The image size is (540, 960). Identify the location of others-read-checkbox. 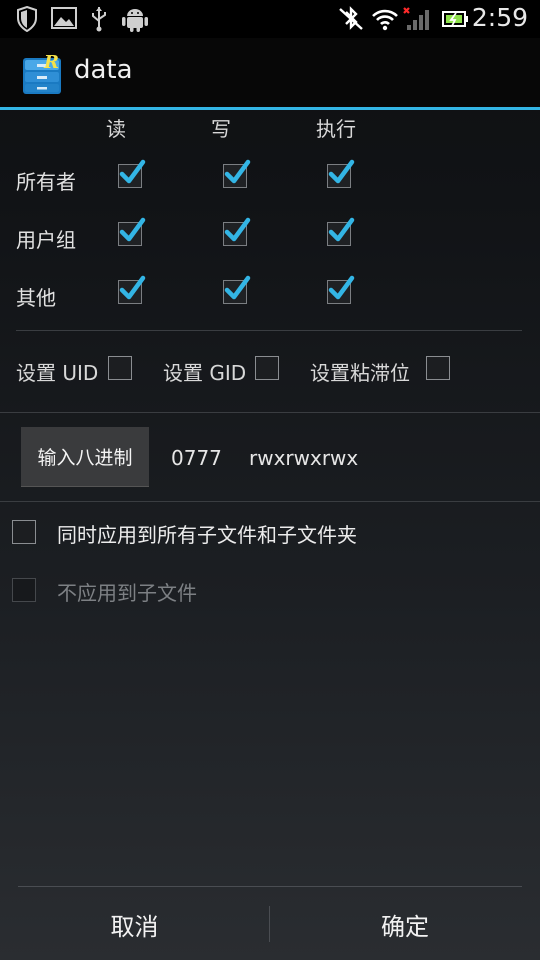
(132, 289).